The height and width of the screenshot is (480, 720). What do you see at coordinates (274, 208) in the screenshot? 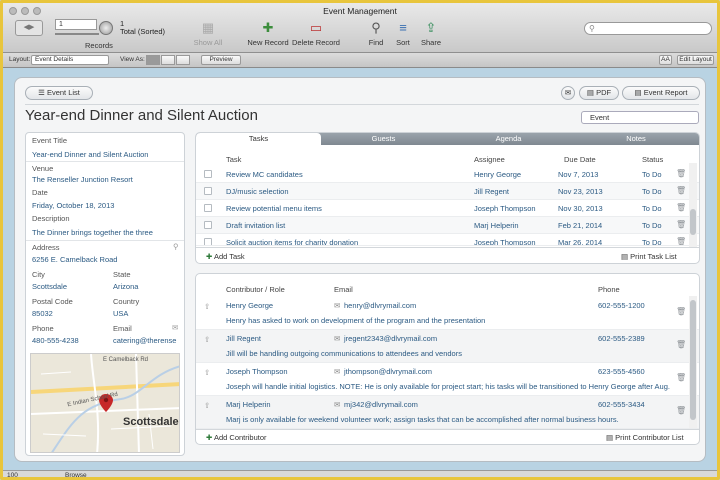
I see `task-name: Review potential menu items` at bounding box center [274, 208].